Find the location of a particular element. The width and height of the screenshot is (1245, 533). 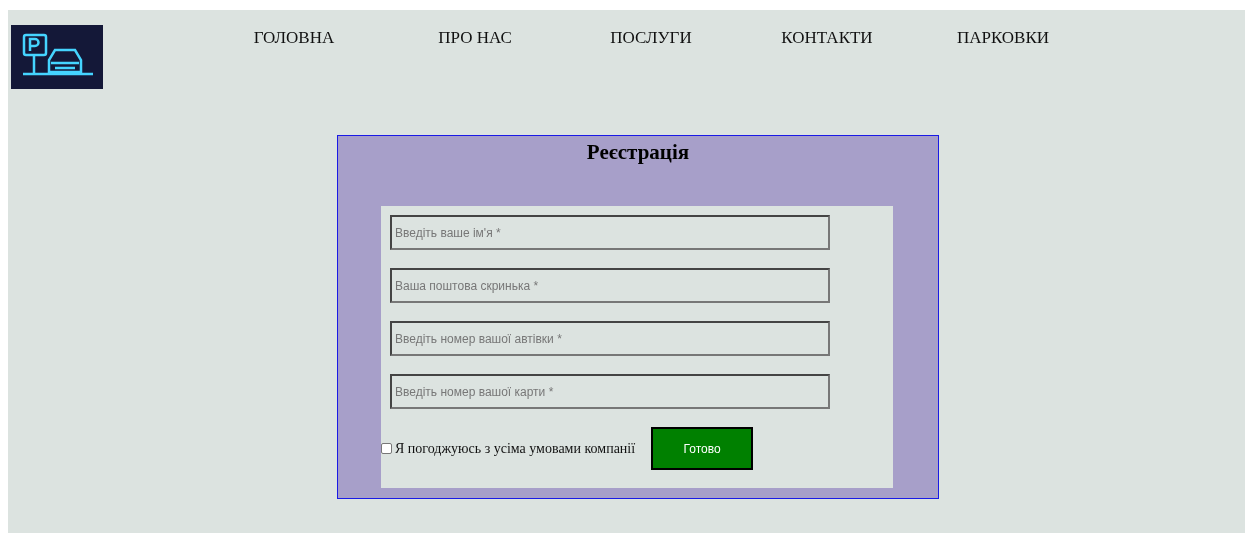

input-field: Введіть номер вашої автівки * is located at coordinates (610, 338).